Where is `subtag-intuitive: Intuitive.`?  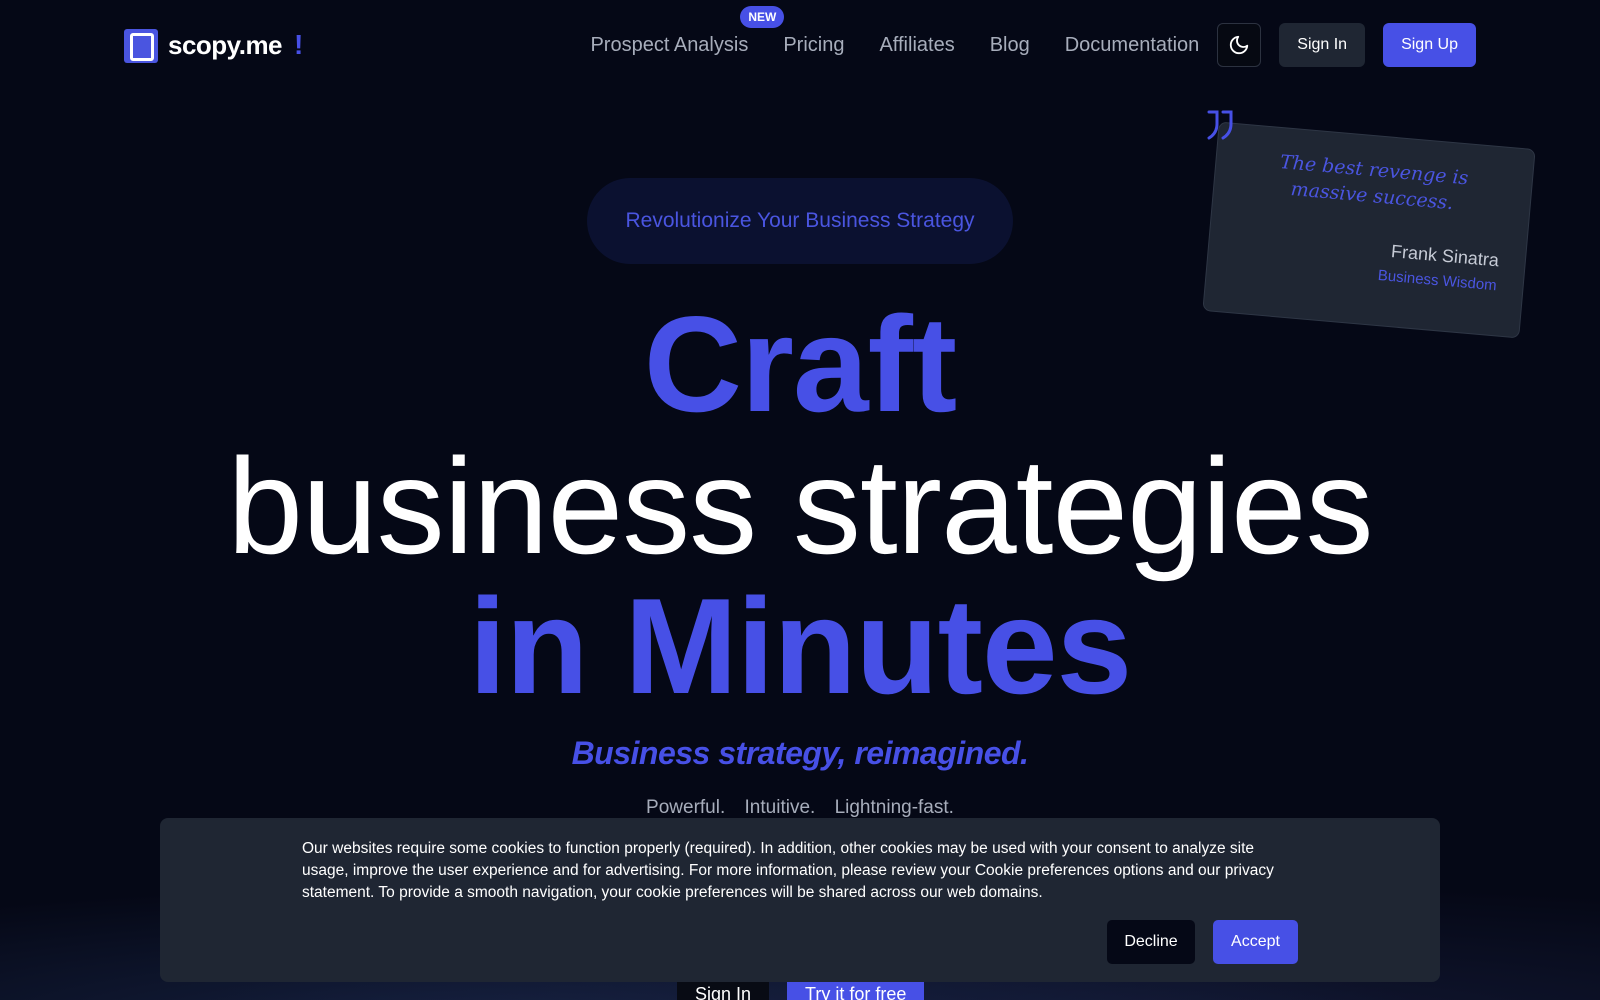 subtag-intuitive: Intuitive. is located at coordinates (780, 807).